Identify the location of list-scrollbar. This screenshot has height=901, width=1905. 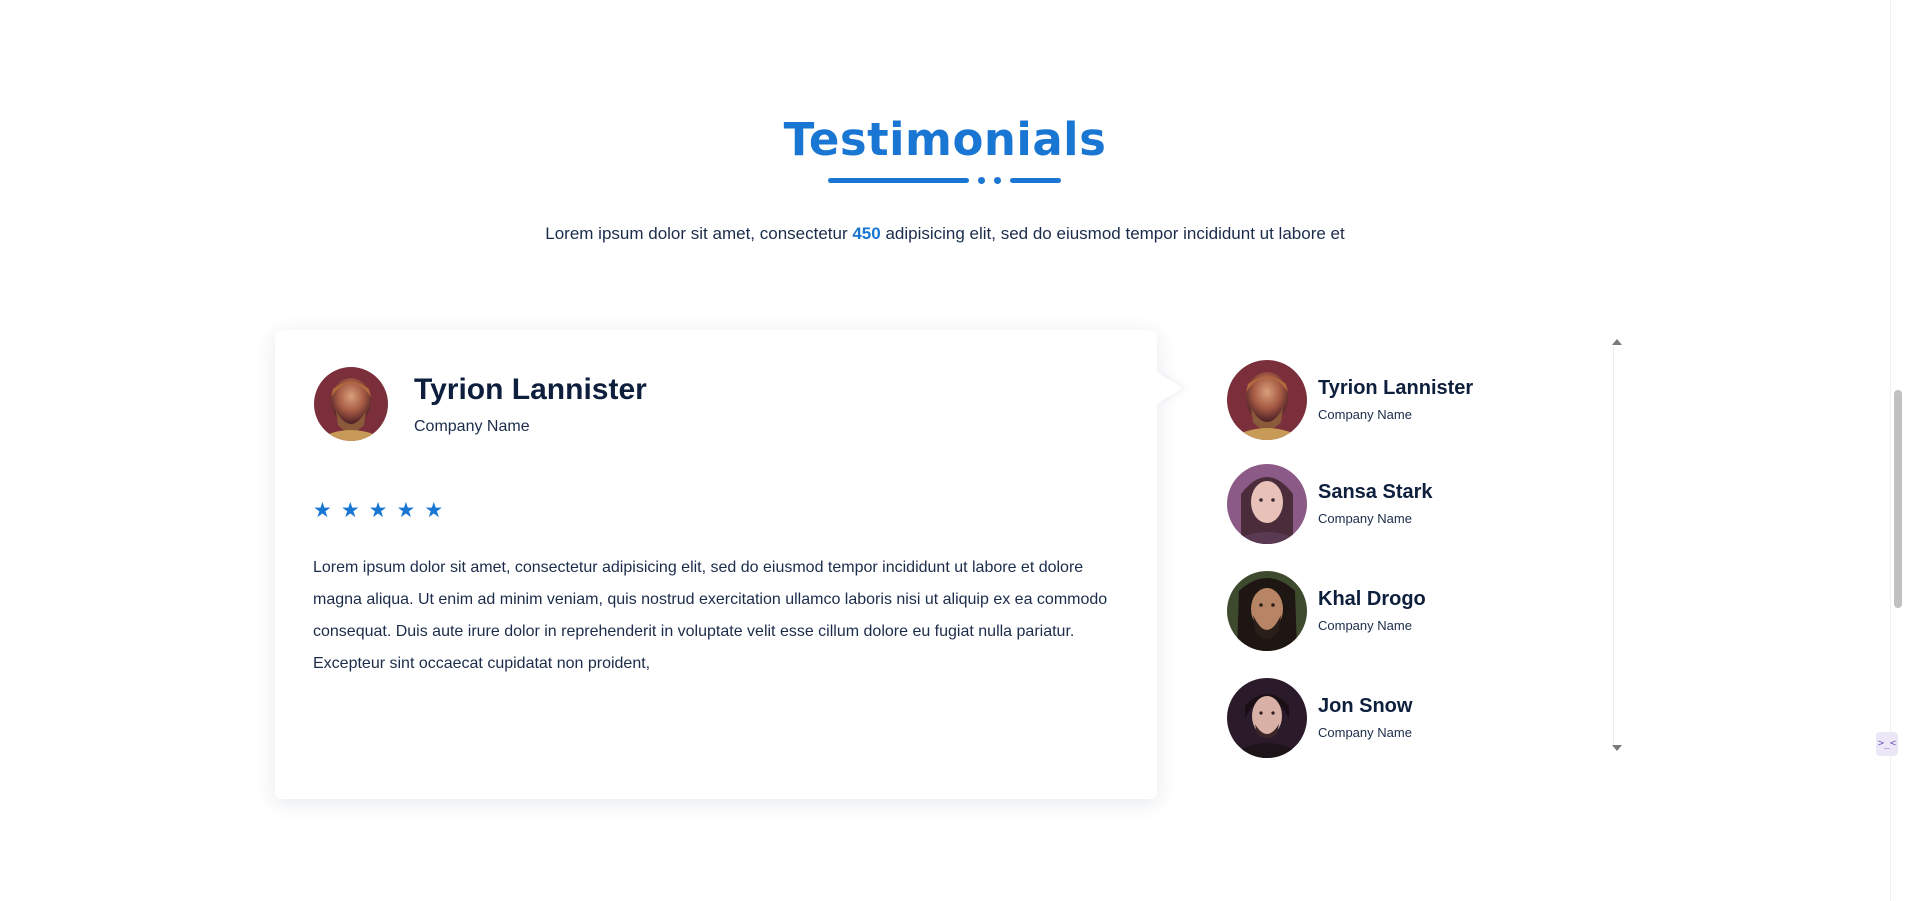
(1619, 545).